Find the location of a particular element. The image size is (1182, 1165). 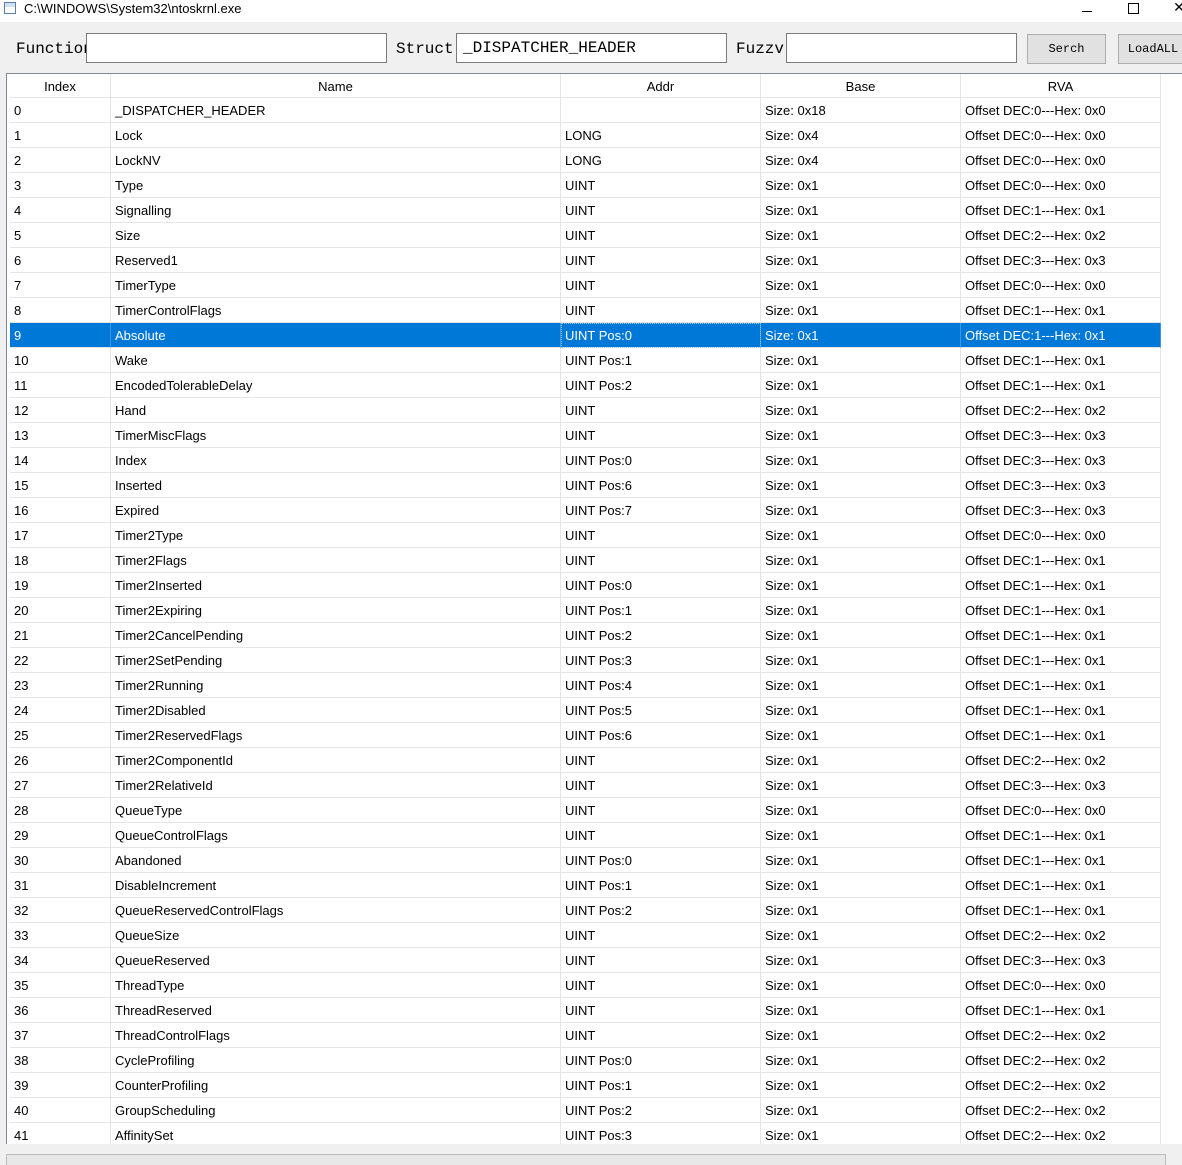

cell-addr: LONG is located at coordinates (661, 160).